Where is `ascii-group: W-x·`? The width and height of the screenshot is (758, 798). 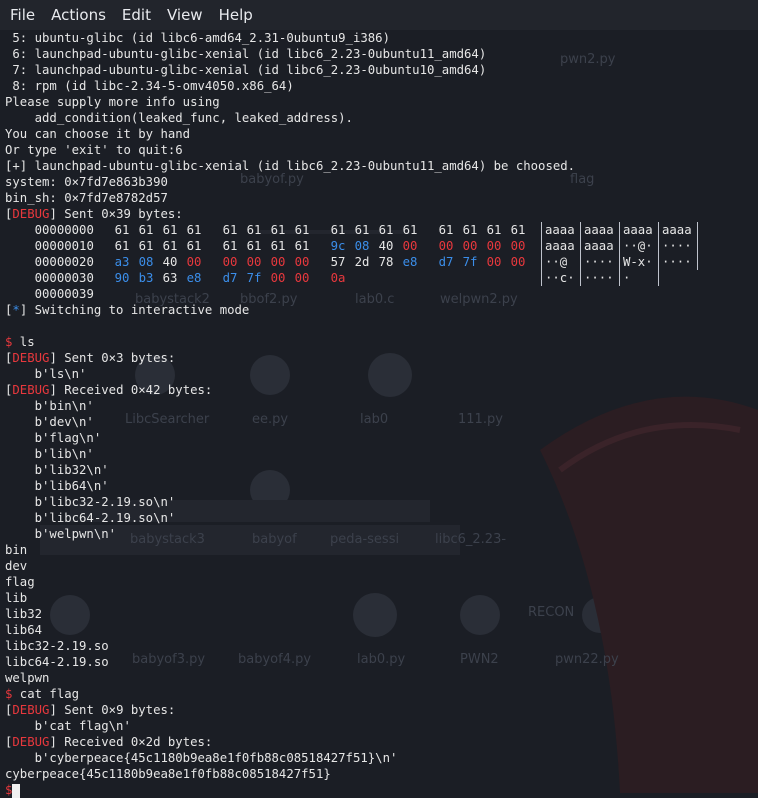
ascii-group: W-x· is located at coordinates (639, 262).